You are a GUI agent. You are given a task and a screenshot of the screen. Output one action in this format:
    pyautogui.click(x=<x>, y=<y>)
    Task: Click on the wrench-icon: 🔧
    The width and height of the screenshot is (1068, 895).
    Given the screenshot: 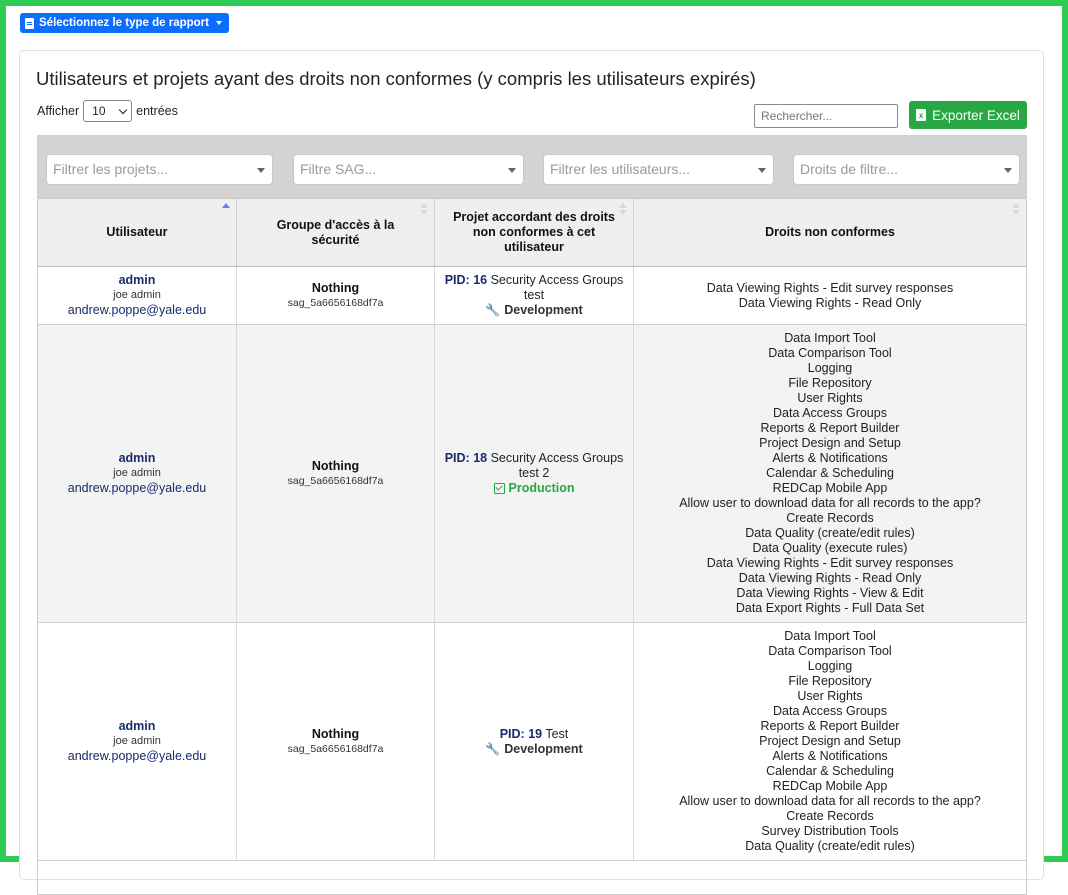 What is the action you would take?
    pyautogui.click(x=493, y=748)
    